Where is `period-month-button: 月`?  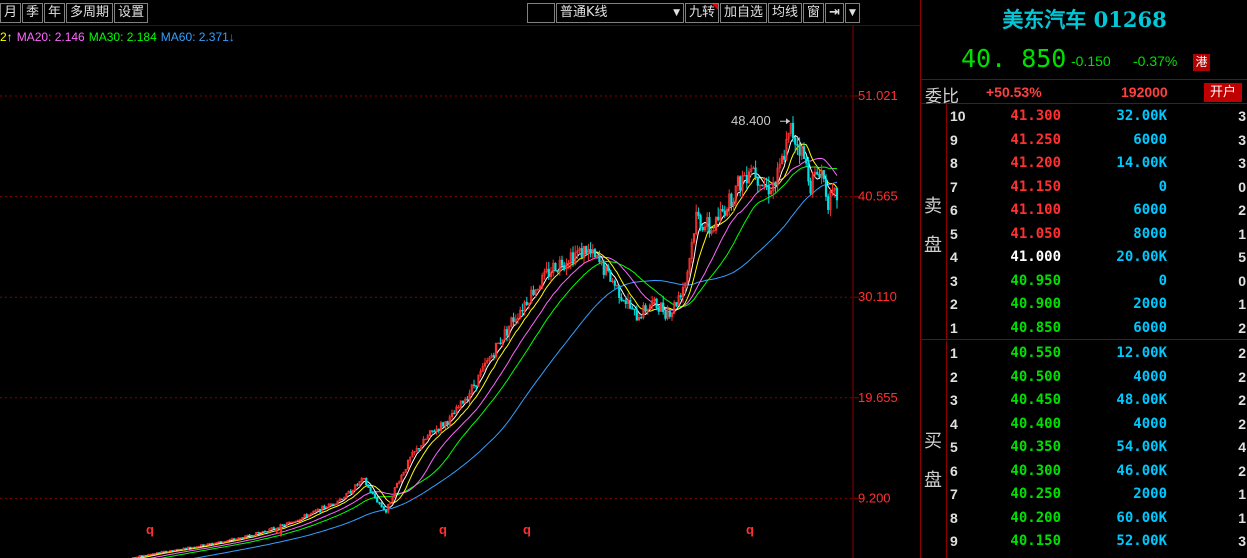
period-month-button: 月 is located at coordinates (11, 13).